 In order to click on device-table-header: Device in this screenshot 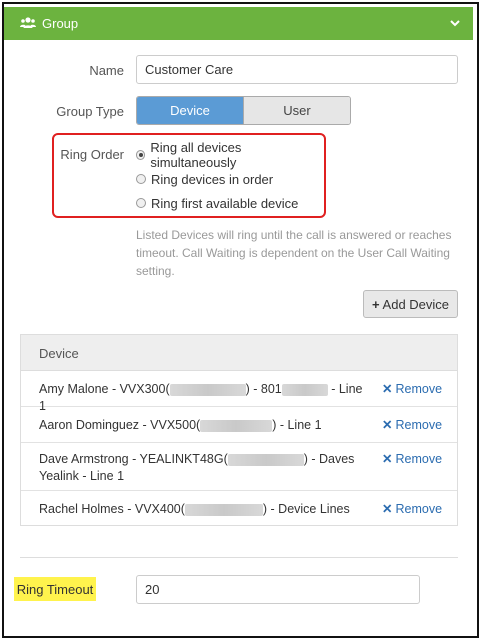, I will do `click(239, 353)`.